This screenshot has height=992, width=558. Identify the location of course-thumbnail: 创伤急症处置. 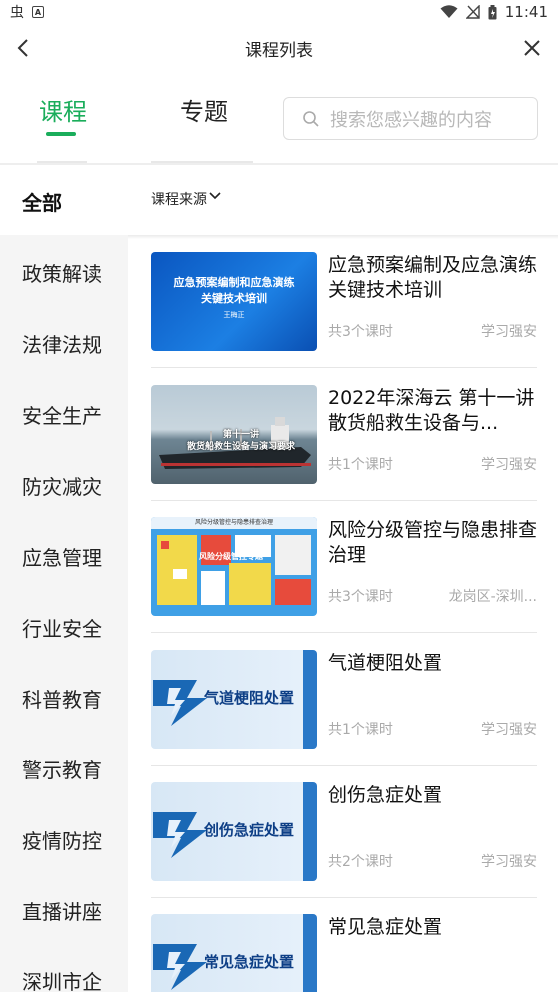
(234, 831).